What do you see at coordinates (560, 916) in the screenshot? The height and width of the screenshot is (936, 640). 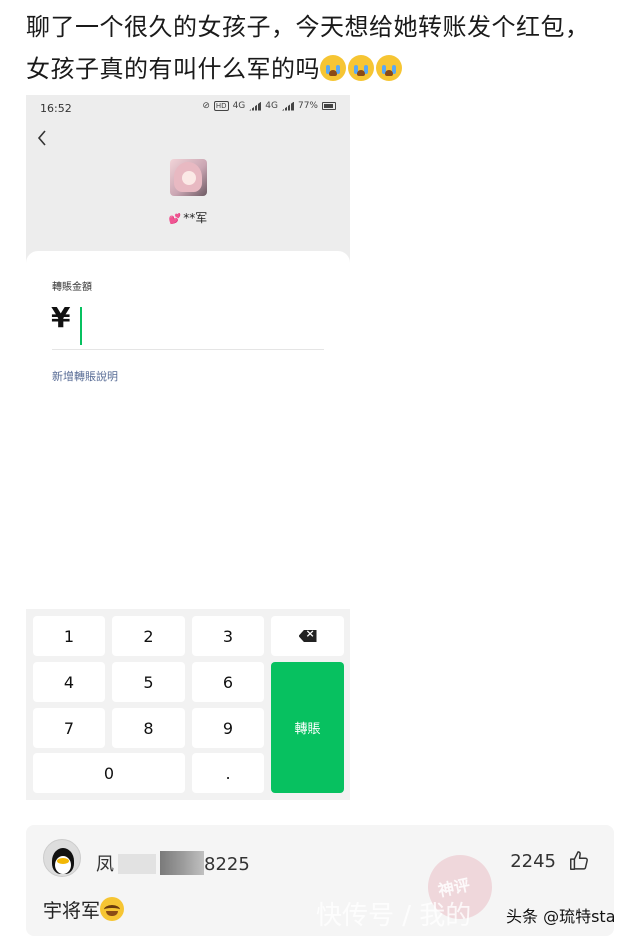 I see `source-credit: 头条 @琉特star` at bounding box center [560, 916].